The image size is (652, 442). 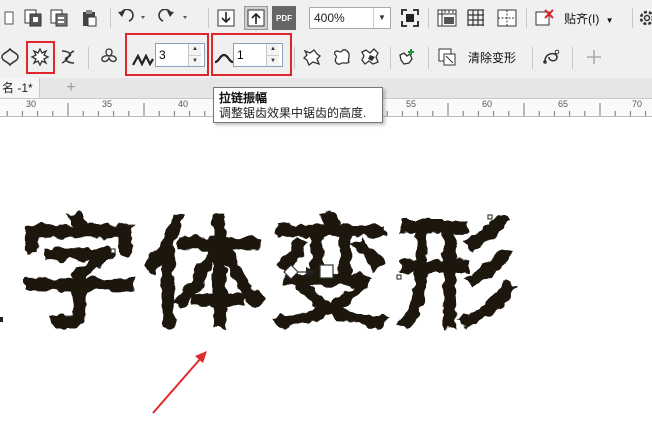 I want to click on tooltip-title: 拉链振幅, so click(x=243, y=98).